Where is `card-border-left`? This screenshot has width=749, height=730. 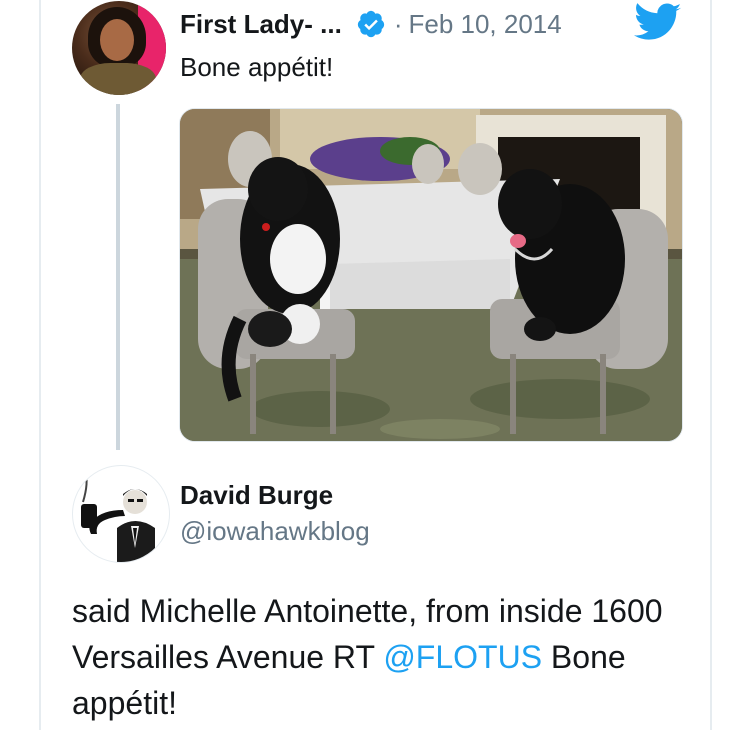 card-border-left is located at coordinates (40, 365).